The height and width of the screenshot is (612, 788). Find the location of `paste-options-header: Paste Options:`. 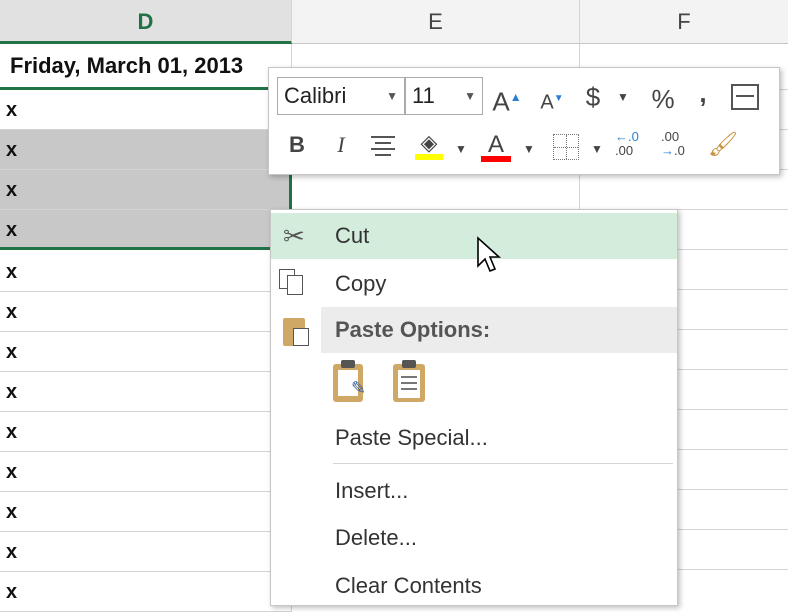

paste-options-header: Paste Options: is located at coordinates (499, 330).